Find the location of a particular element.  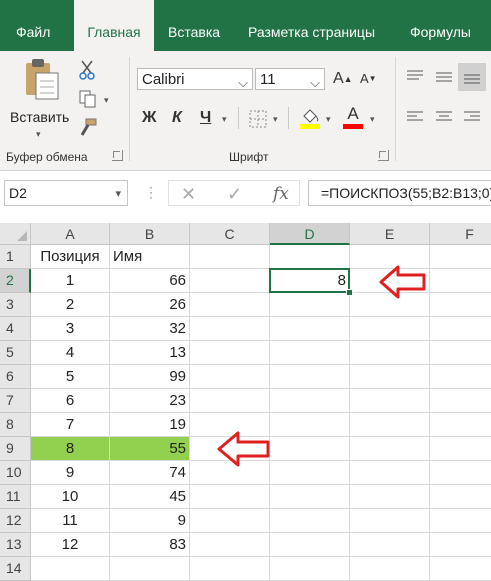

cell-f9 is located at coordinates (460, 449).